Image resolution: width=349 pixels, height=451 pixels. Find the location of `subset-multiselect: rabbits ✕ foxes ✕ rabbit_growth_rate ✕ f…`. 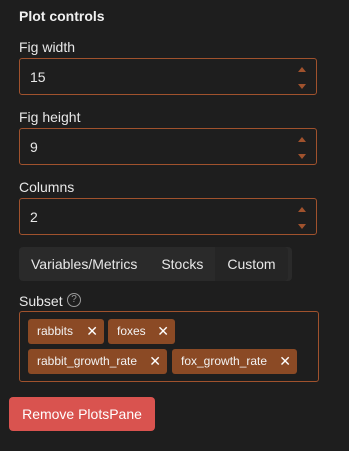

subset-multiselect: rabbits ✕ foxes ✕ rabbit_growth_rate ✕ f… is located at coordinates (169, 346).